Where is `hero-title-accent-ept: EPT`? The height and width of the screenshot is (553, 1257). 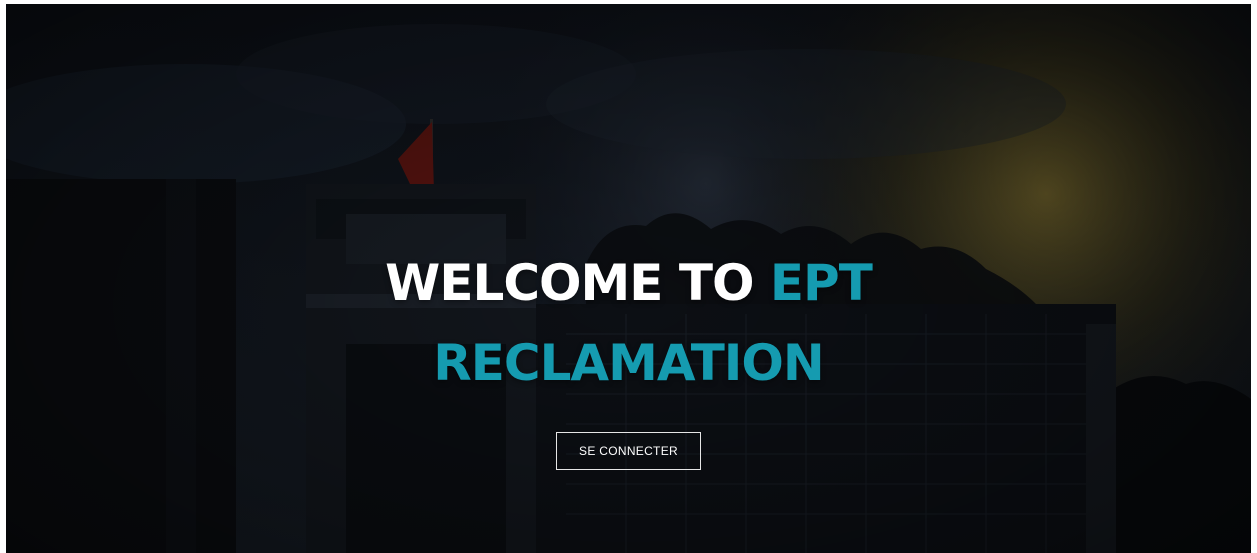 hero-title-accent-ept: EPT is located at coordinates (821, 283).